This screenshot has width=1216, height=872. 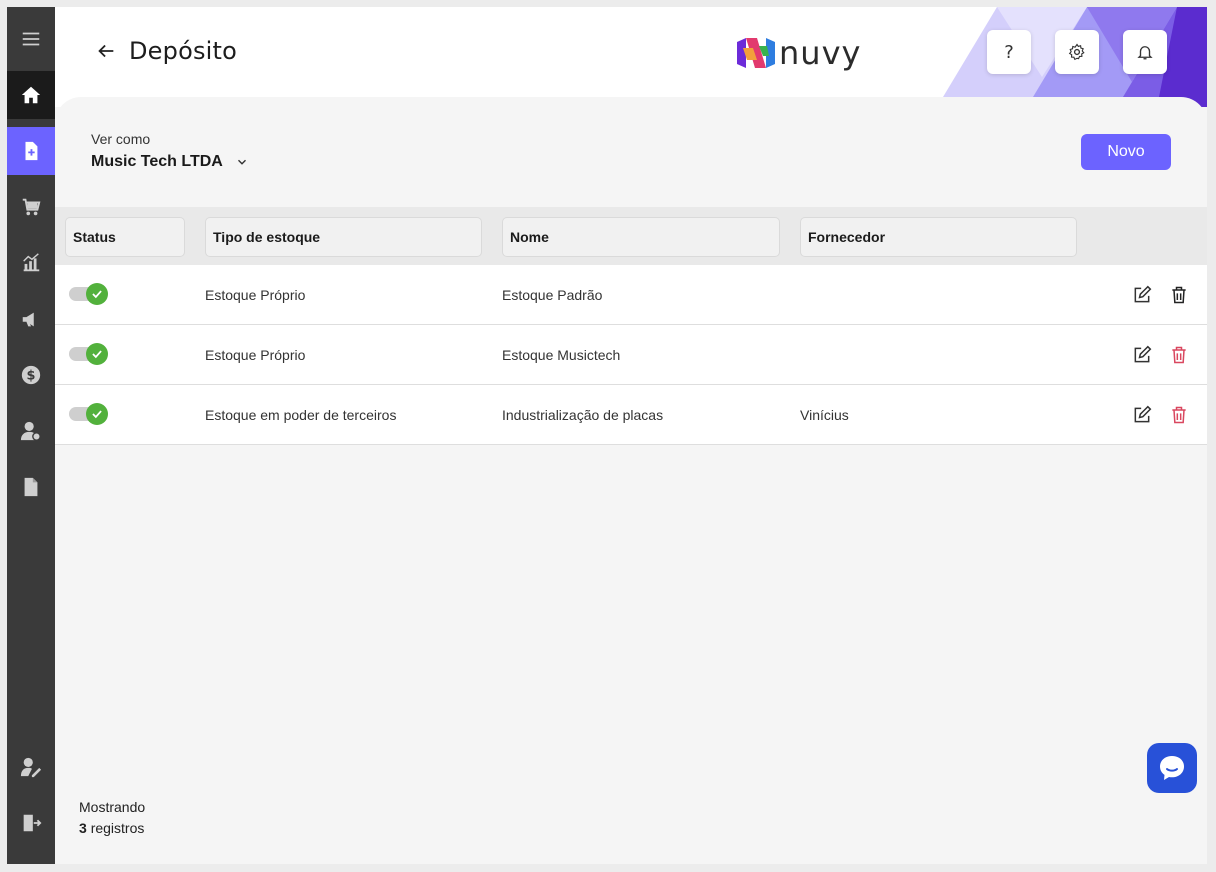 I want to click on sidebar-item-reports, so click(x=31, y=263).